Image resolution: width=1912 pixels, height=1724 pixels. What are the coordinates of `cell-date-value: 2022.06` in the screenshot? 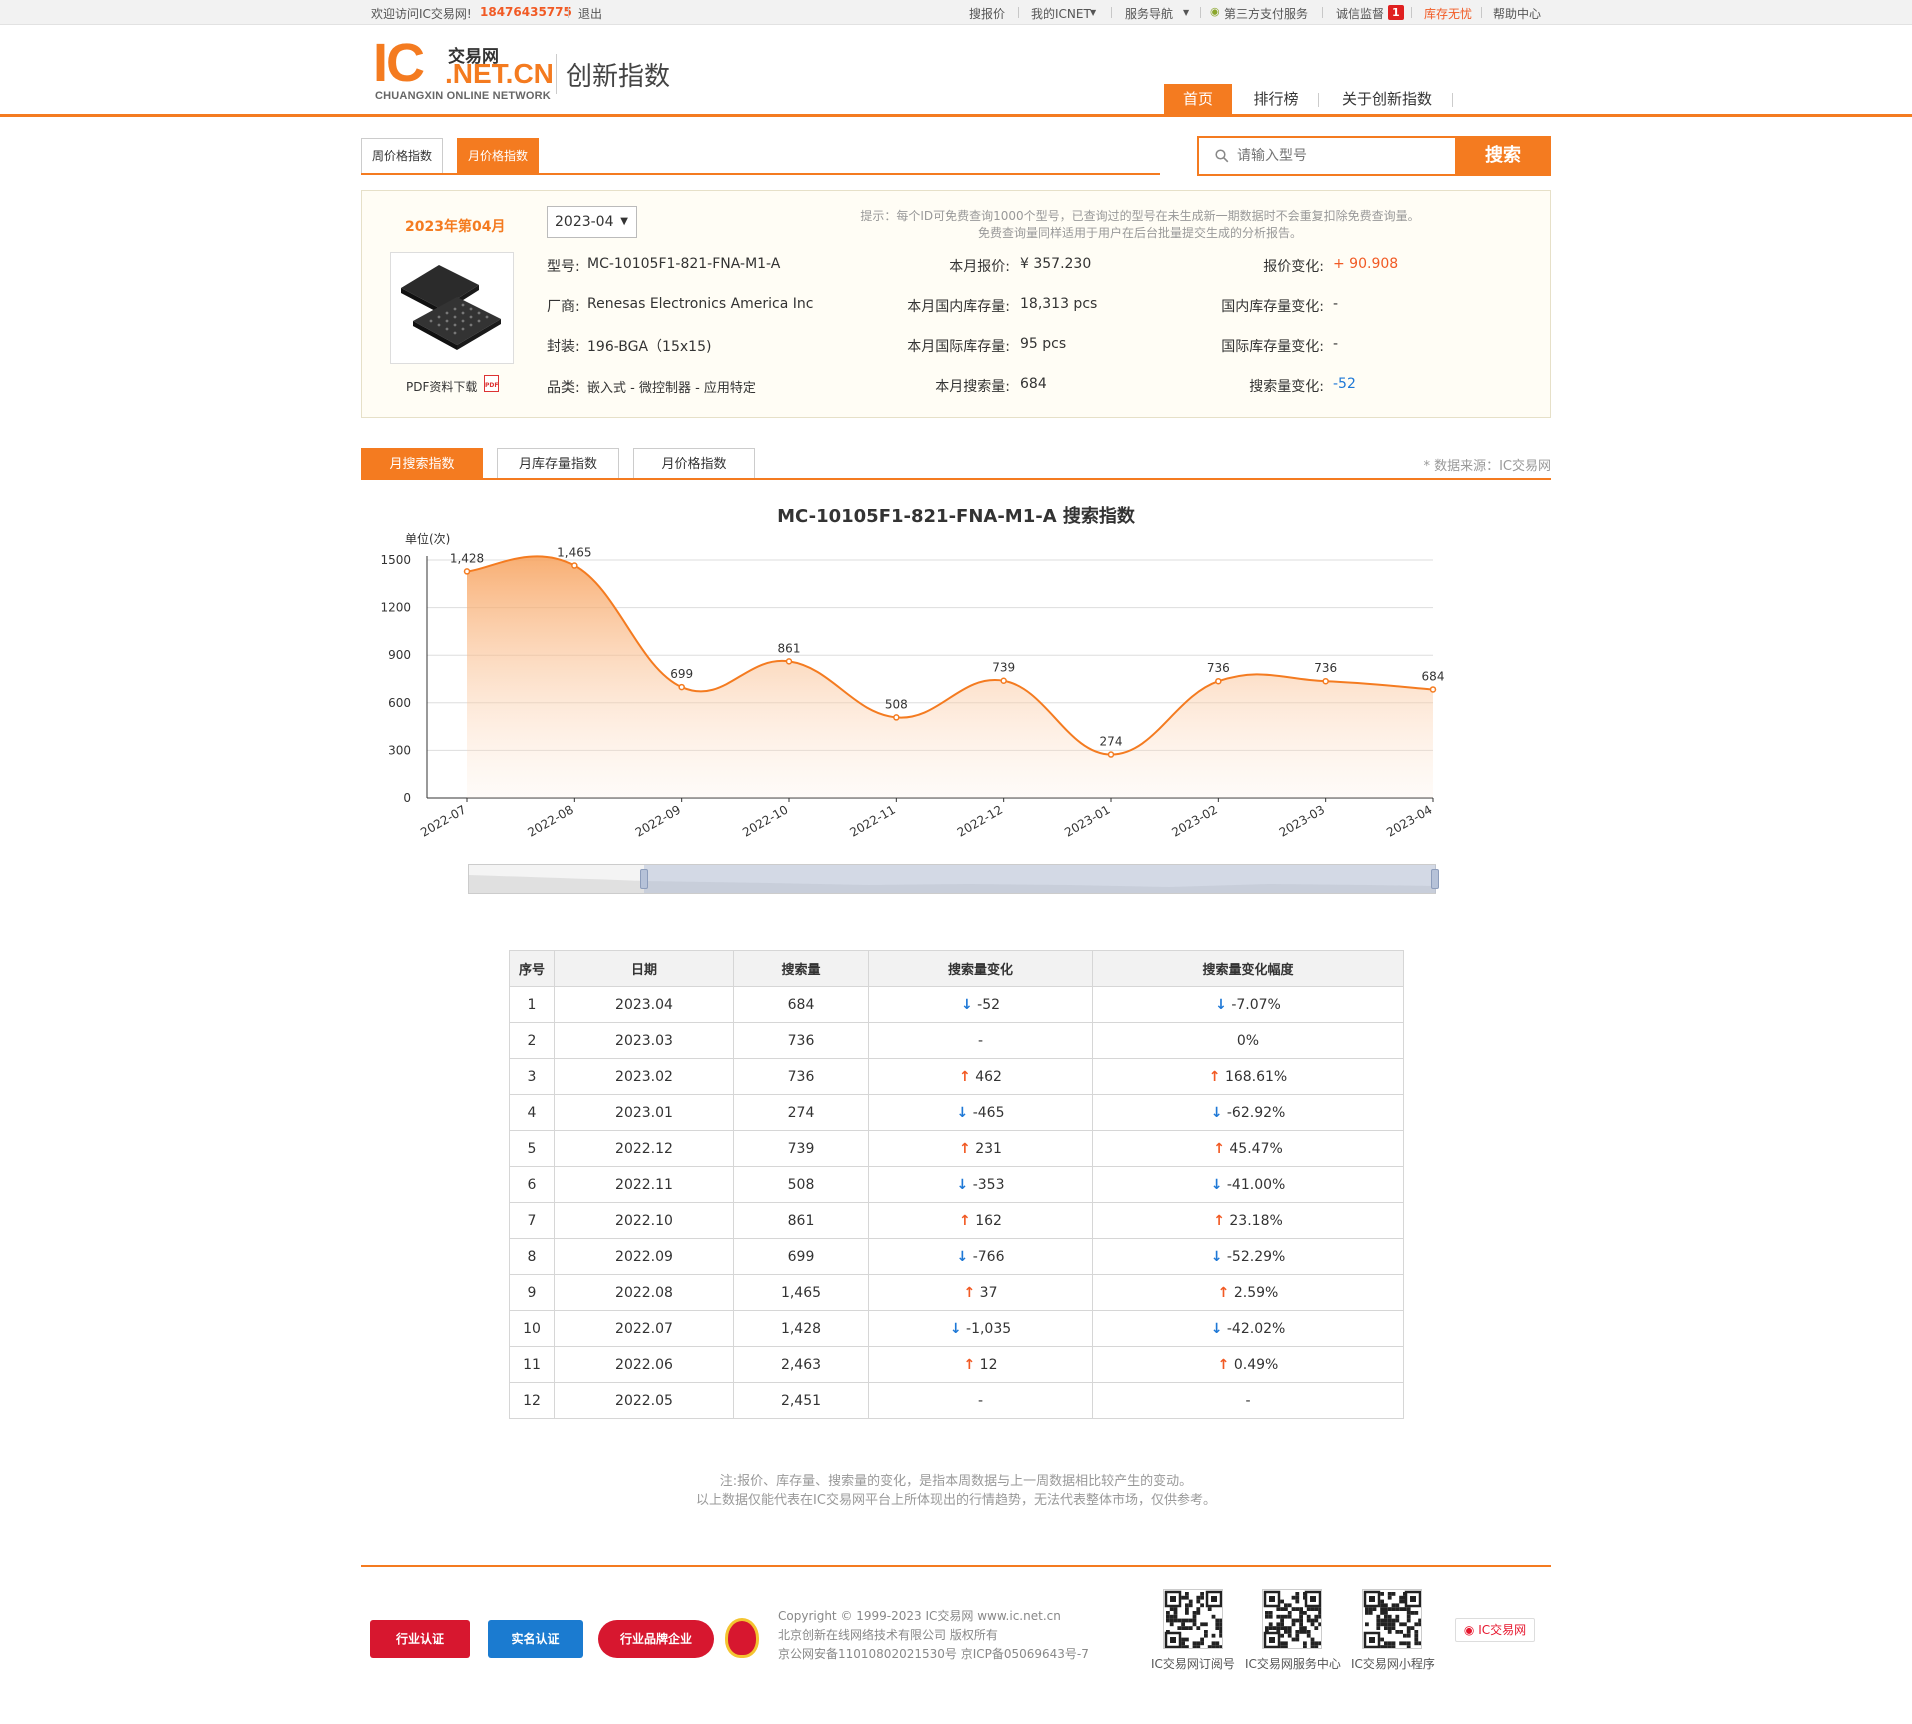 It's located at (644, 1364).